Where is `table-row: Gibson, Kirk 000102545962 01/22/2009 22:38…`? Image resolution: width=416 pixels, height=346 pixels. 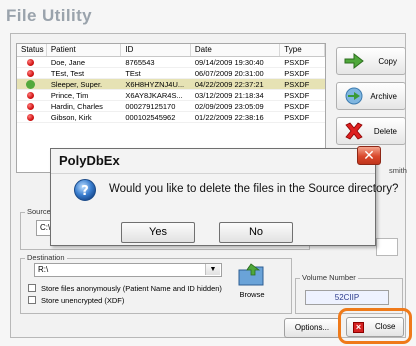 table-row: Gibson, Kirk 000102545962 01/22/2009 22:38… is located at coordinates (171, 117).